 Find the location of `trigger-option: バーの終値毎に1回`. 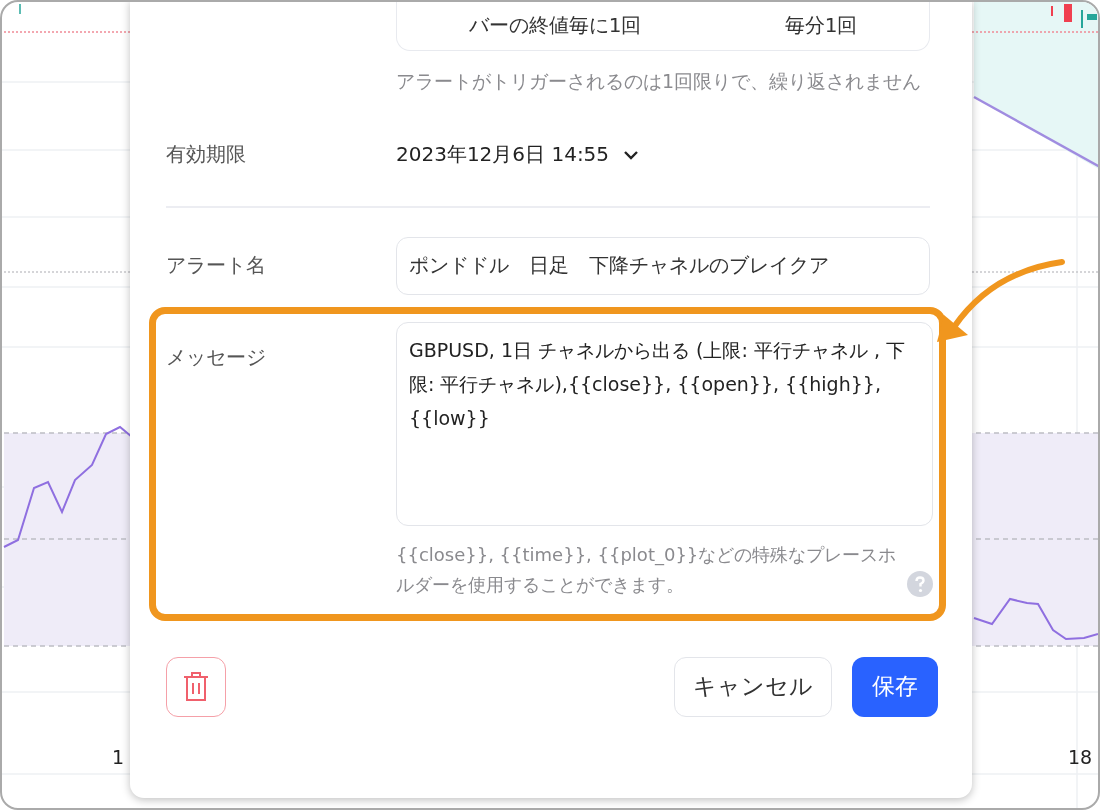

trigger-option: バーの終値毎に1回 is located at coordinates (555, 25).